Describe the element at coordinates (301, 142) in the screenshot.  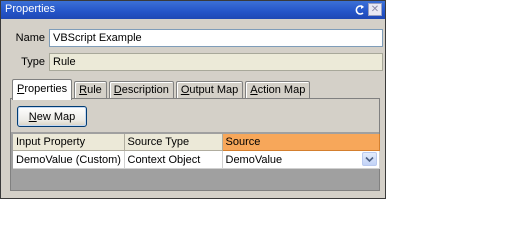
I see `column-header-source: Source` at that location.